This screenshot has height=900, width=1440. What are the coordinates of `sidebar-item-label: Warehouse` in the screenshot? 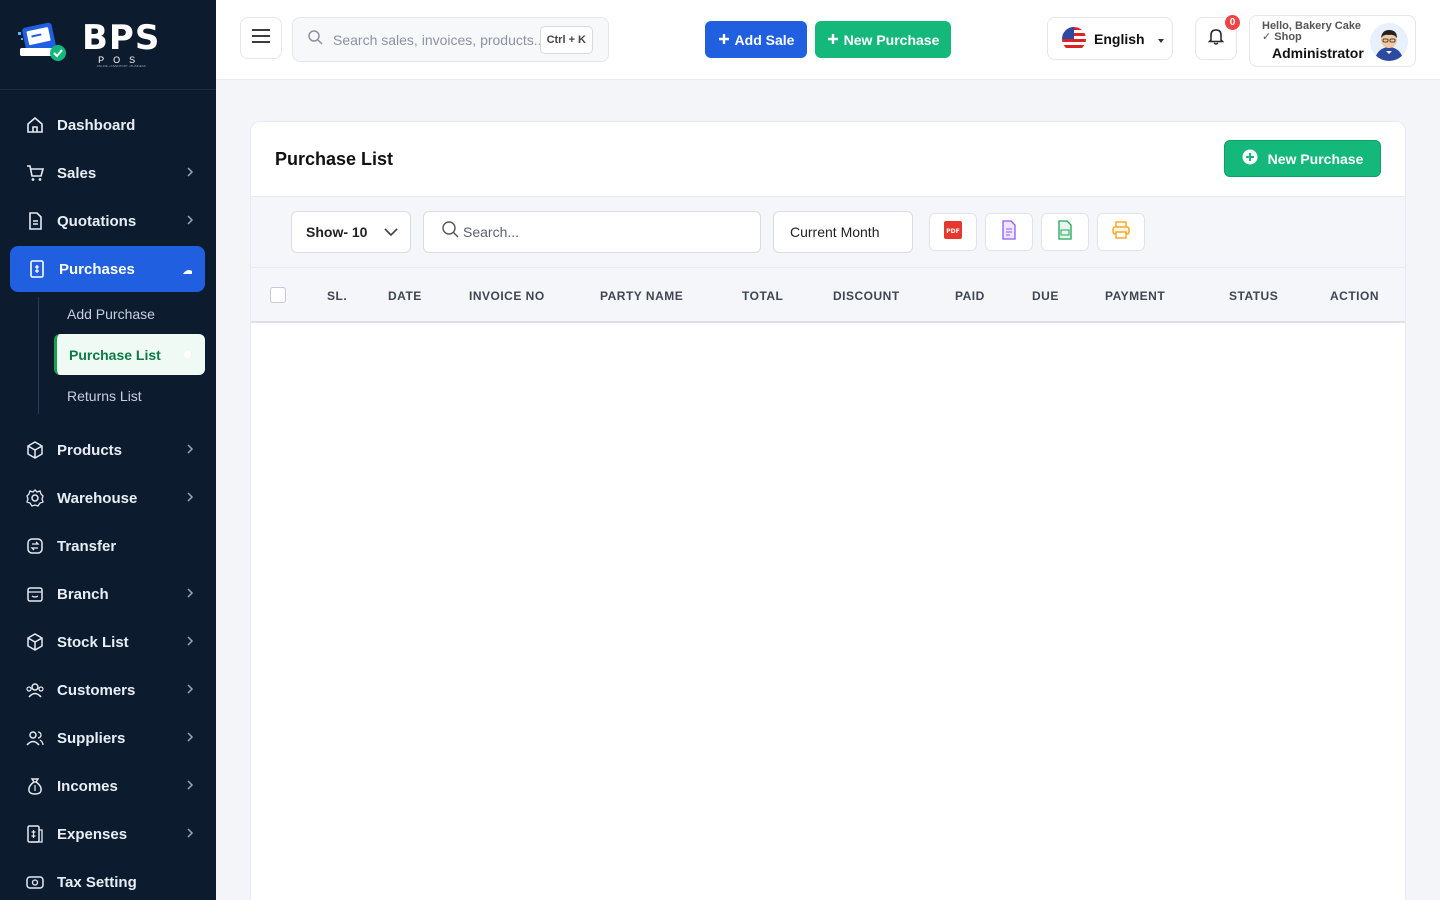 It's located at (97, 498).